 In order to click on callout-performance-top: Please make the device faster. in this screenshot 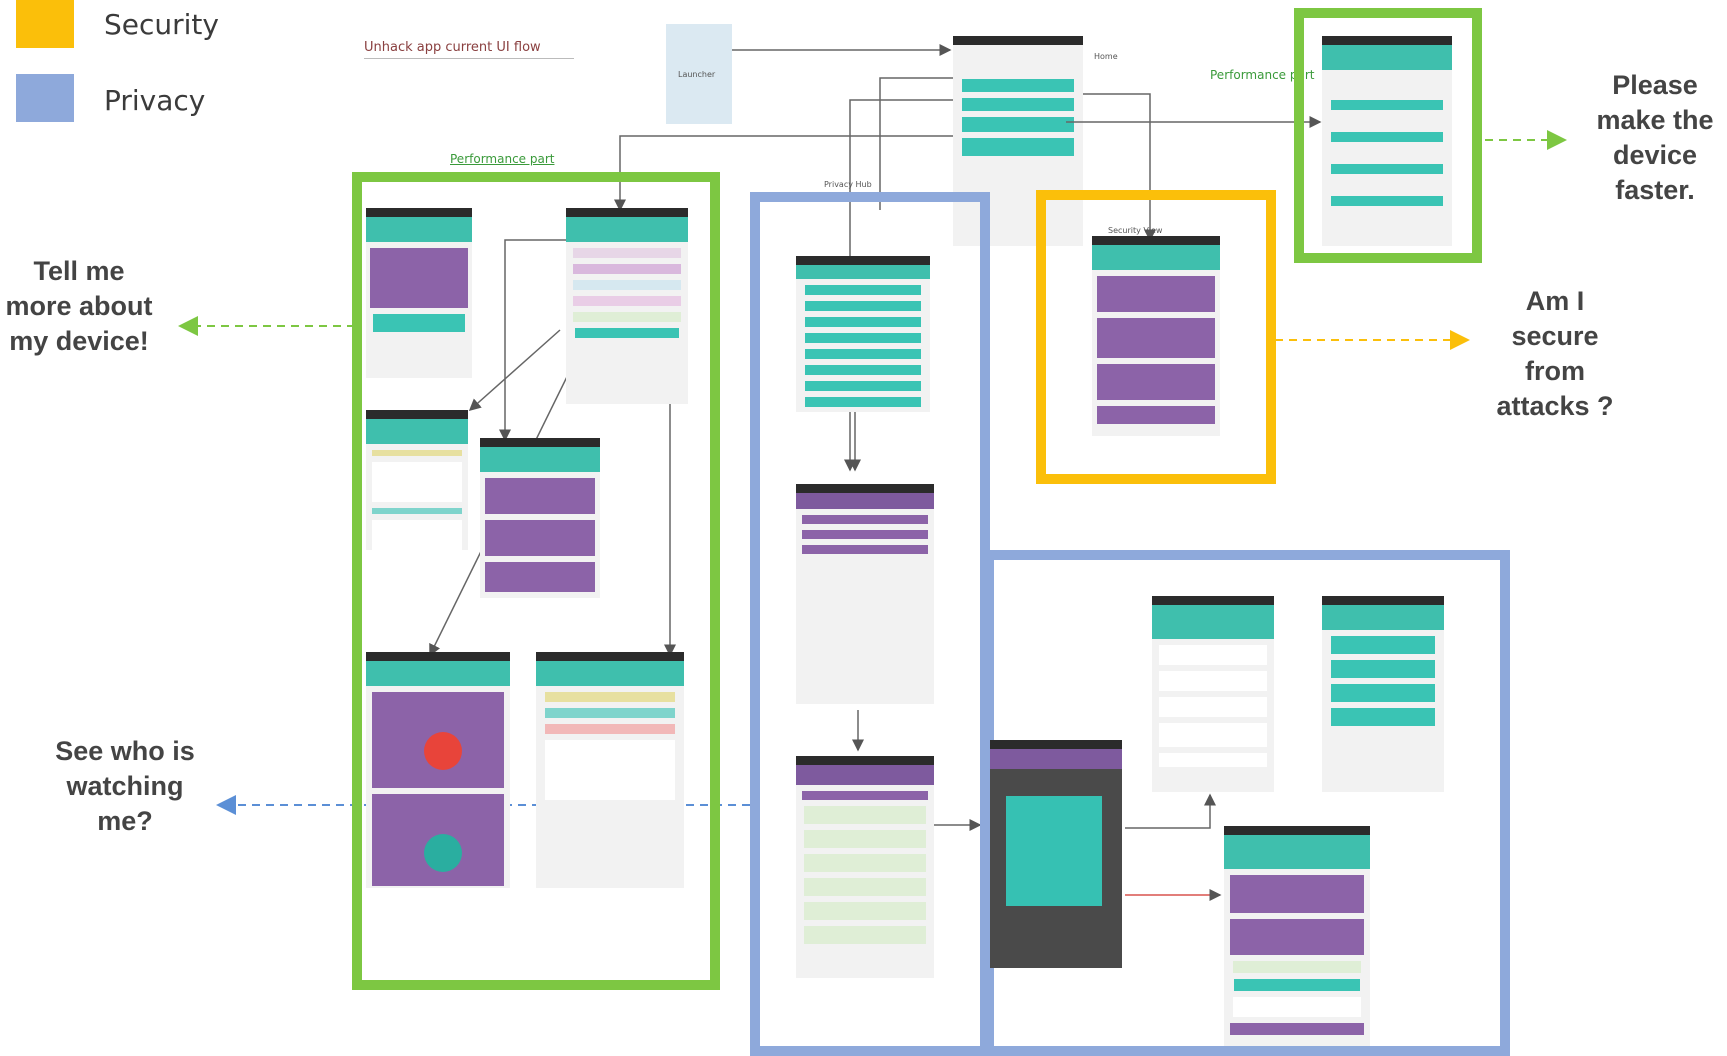, I will do `click(1655, 137)`.